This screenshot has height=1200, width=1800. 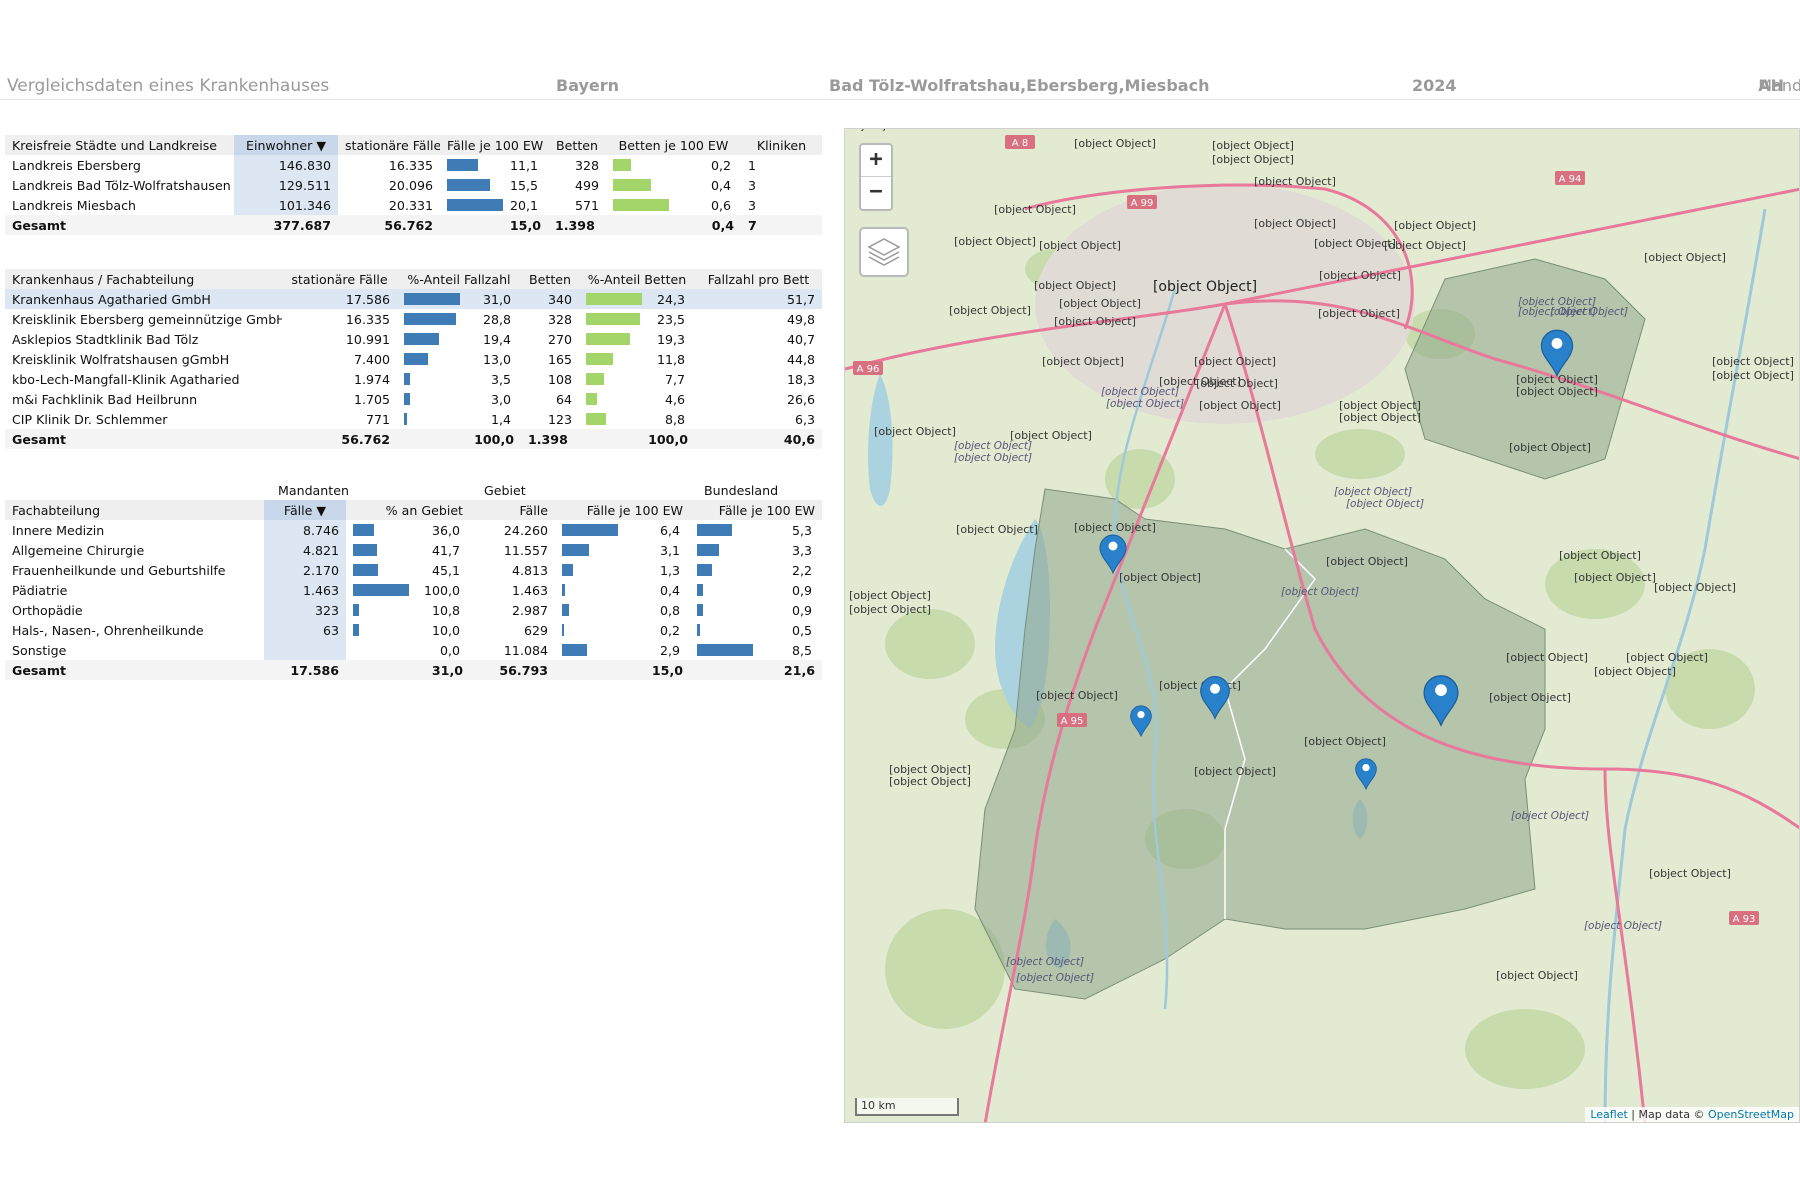 I want to click on group-gebiet: Gebiet, so click(x=505, y=490).